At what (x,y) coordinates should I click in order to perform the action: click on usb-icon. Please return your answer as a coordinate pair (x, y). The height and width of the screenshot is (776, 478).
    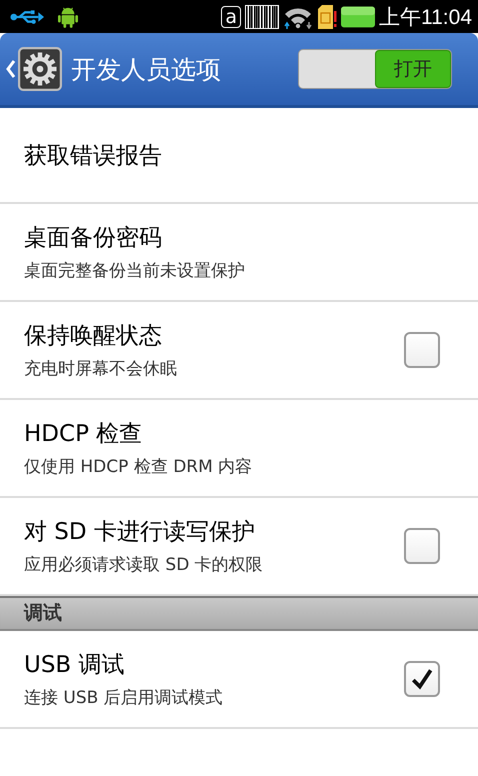
    Looking at the image, I should click on (27, 16).